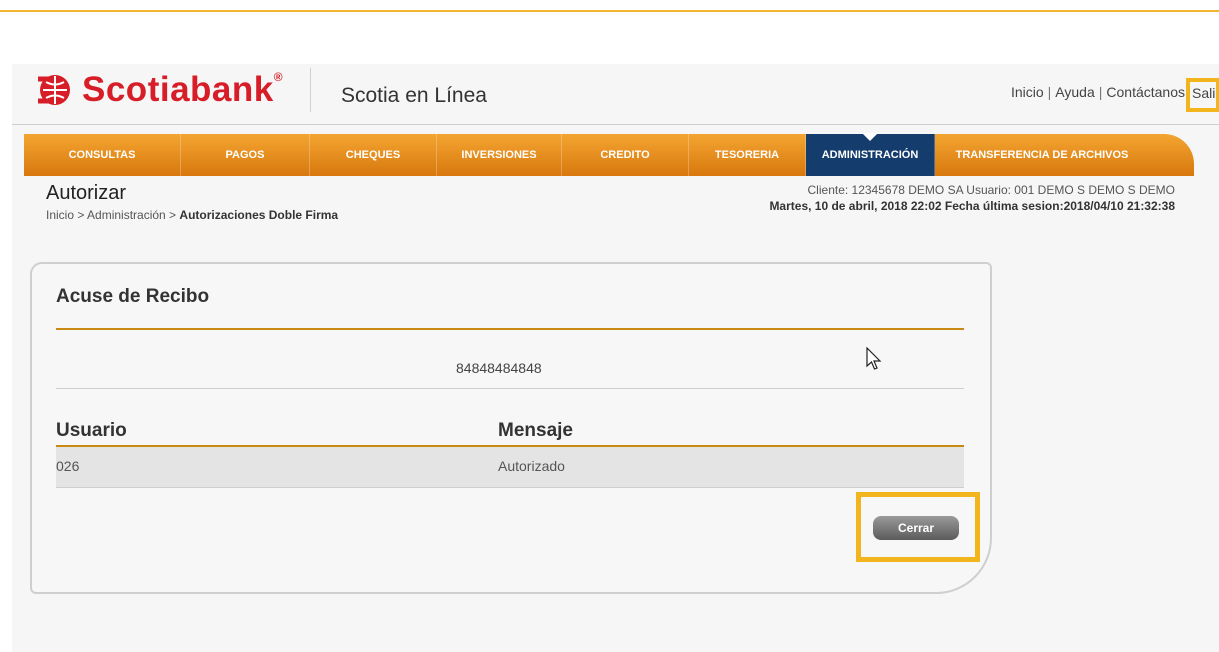 The height and width of the screenshot is (652, 1219). I want to click on nav-inversiones: INVERSIONES, so click(499, 155).